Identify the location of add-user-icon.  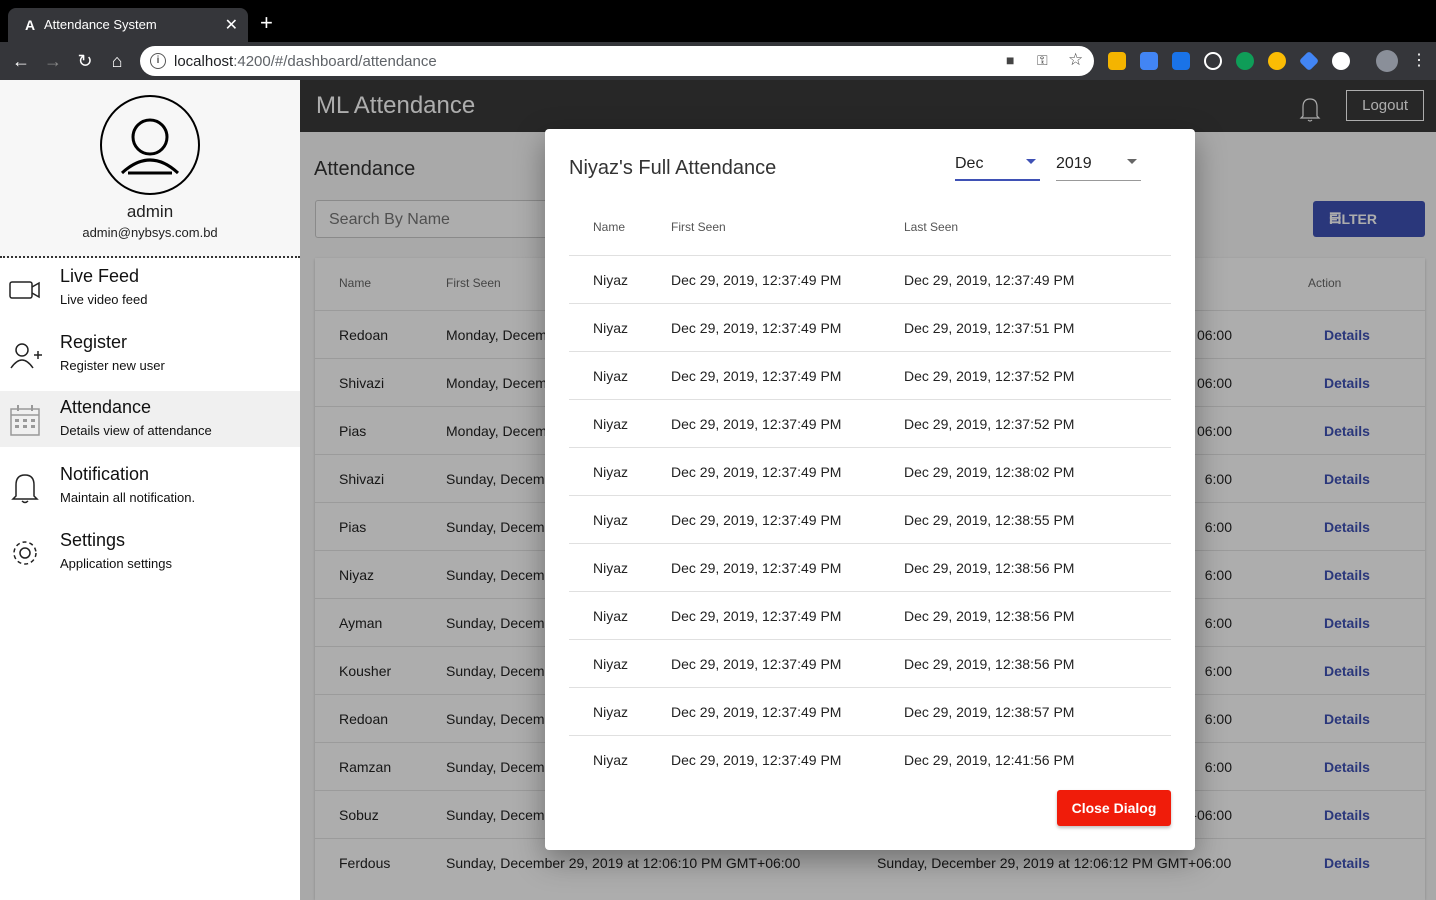
(26, 356).